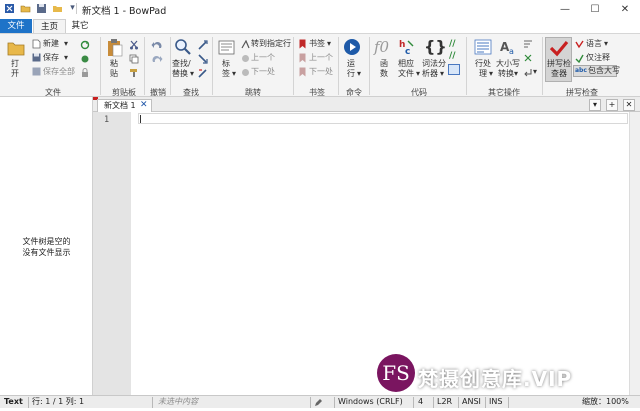 The width and height of the screenshot is (640, 411). Describe the element at coordinates (25, 8) in the screenshot. I see `open-folder-icon` at that location.